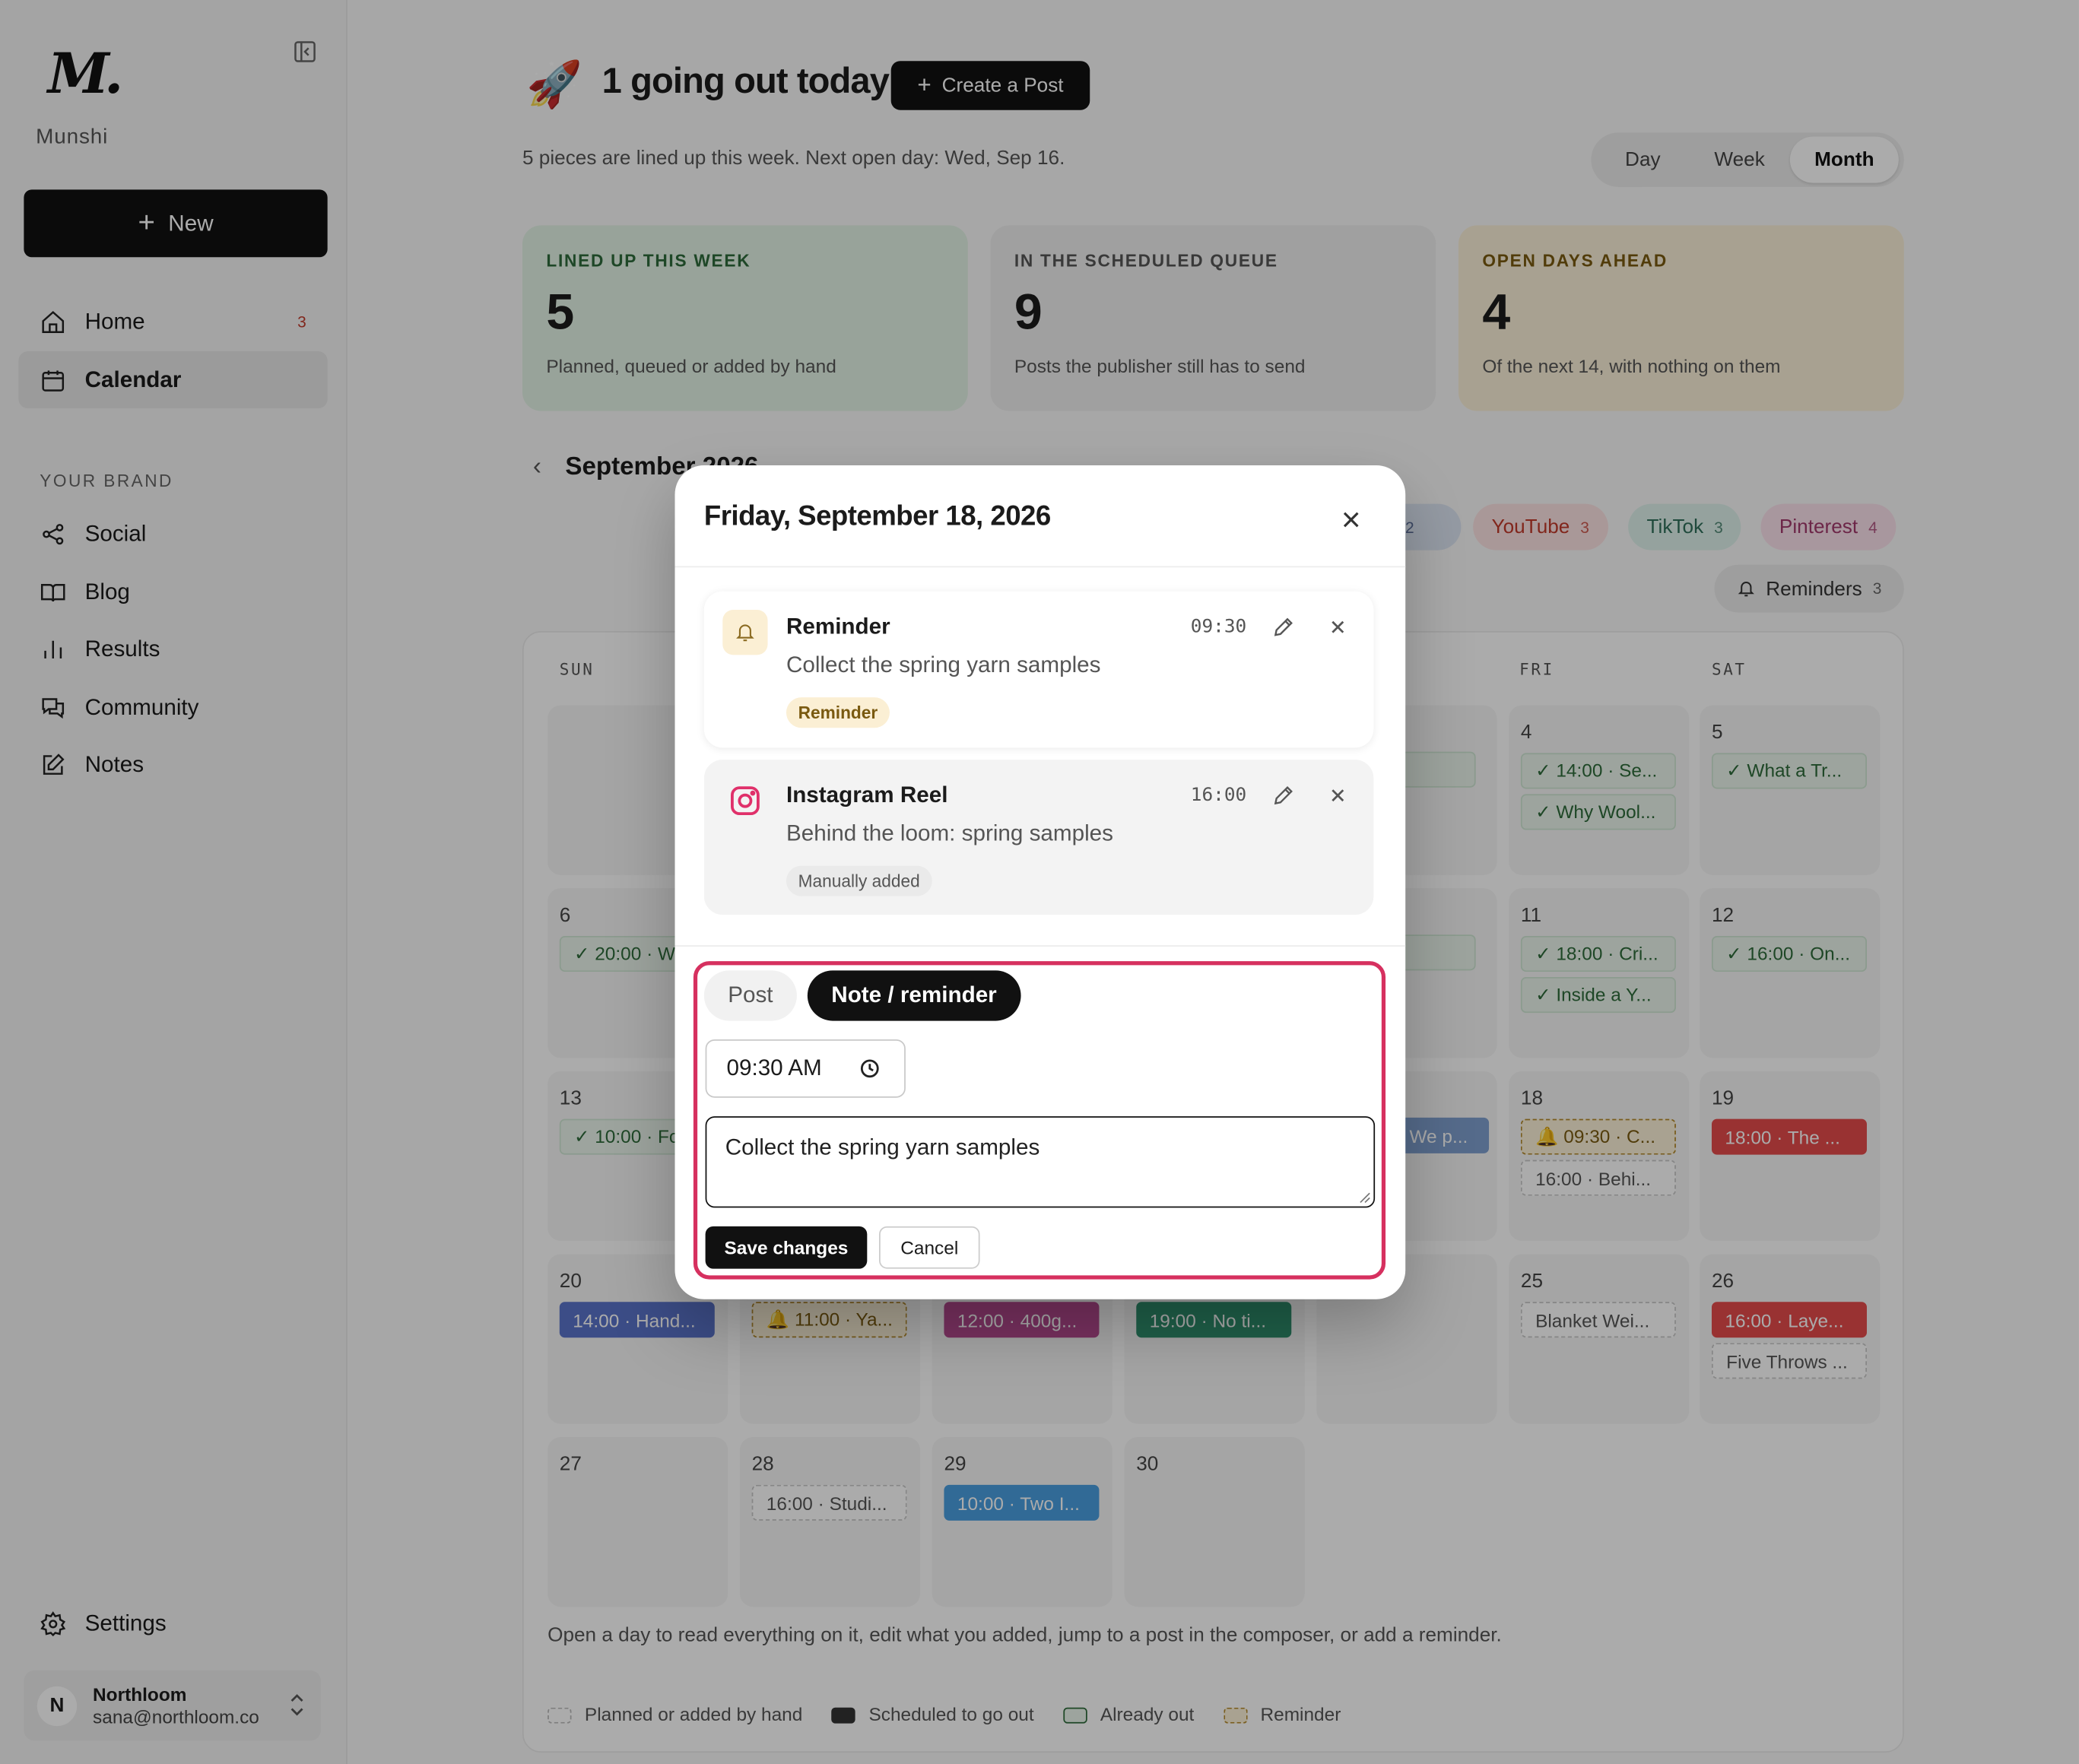 This screenshot has width=2079, height=1764. I want to click on note-text: Collect the spring yarn samples, so click(882, 1147).